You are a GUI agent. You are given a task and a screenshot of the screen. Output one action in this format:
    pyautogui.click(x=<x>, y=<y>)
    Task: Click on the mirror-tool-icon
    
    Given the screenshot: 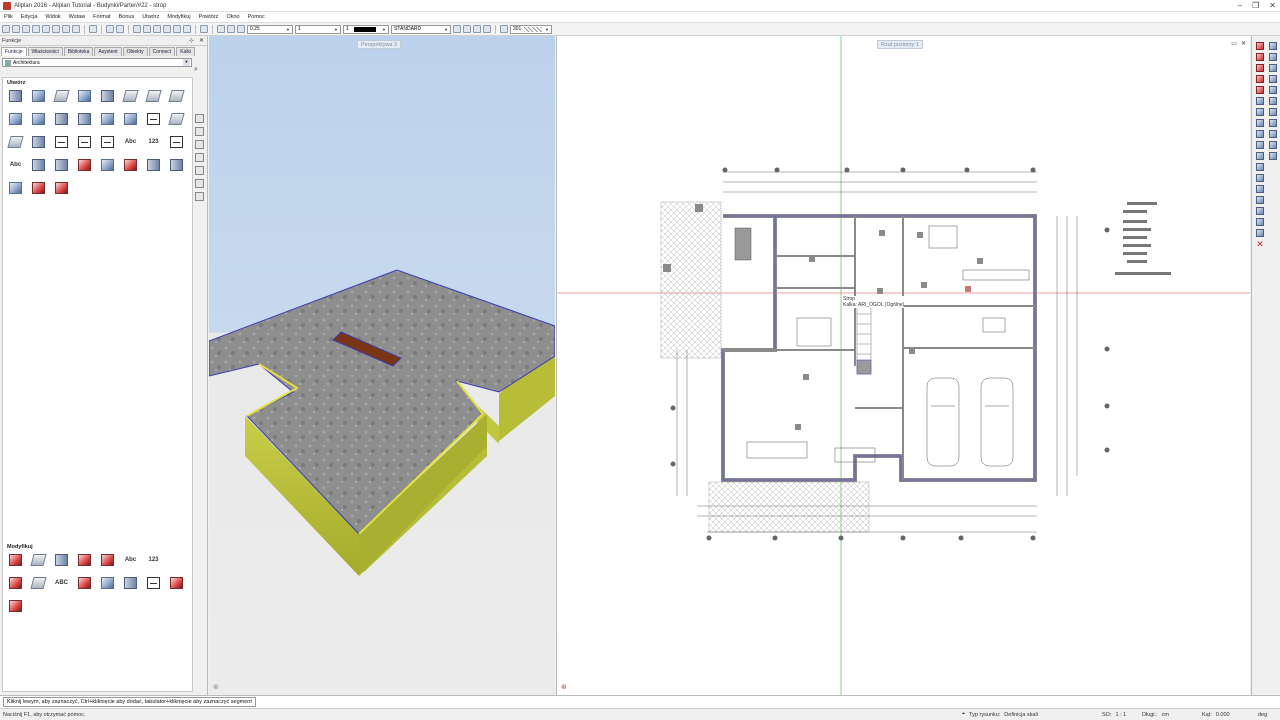 What is the action you would take?
    pyautogui.click(x=1260, y=134)
    